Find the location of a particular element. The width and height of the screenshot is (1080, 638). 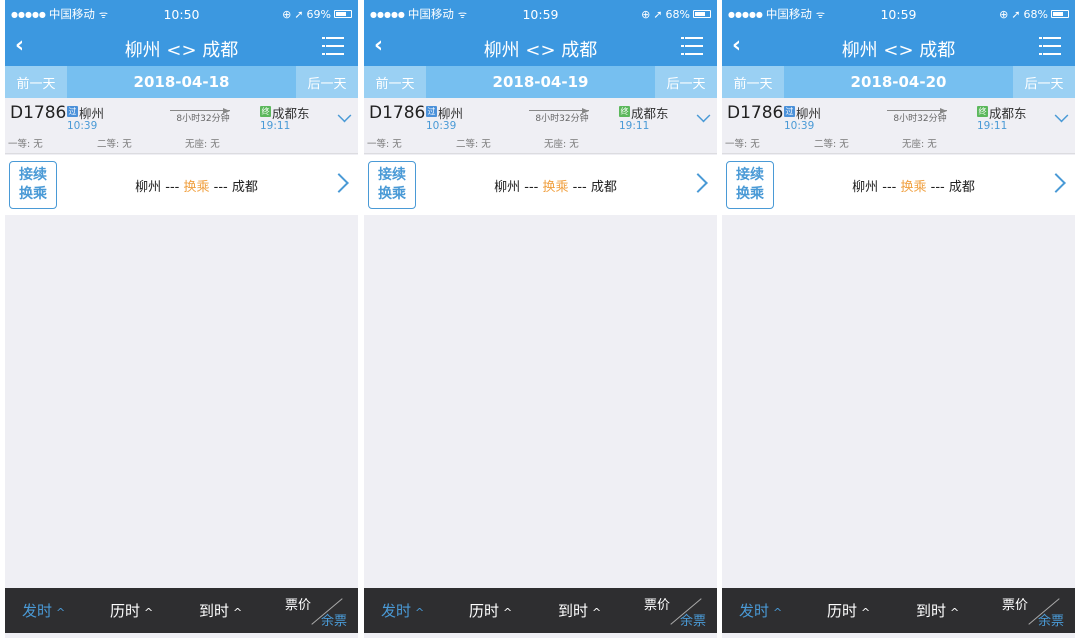

status-bar: ●●●●● 中国移动 ᯤ 10:50 ⊕ ➚ 69% is located at coordinates (181, 14).